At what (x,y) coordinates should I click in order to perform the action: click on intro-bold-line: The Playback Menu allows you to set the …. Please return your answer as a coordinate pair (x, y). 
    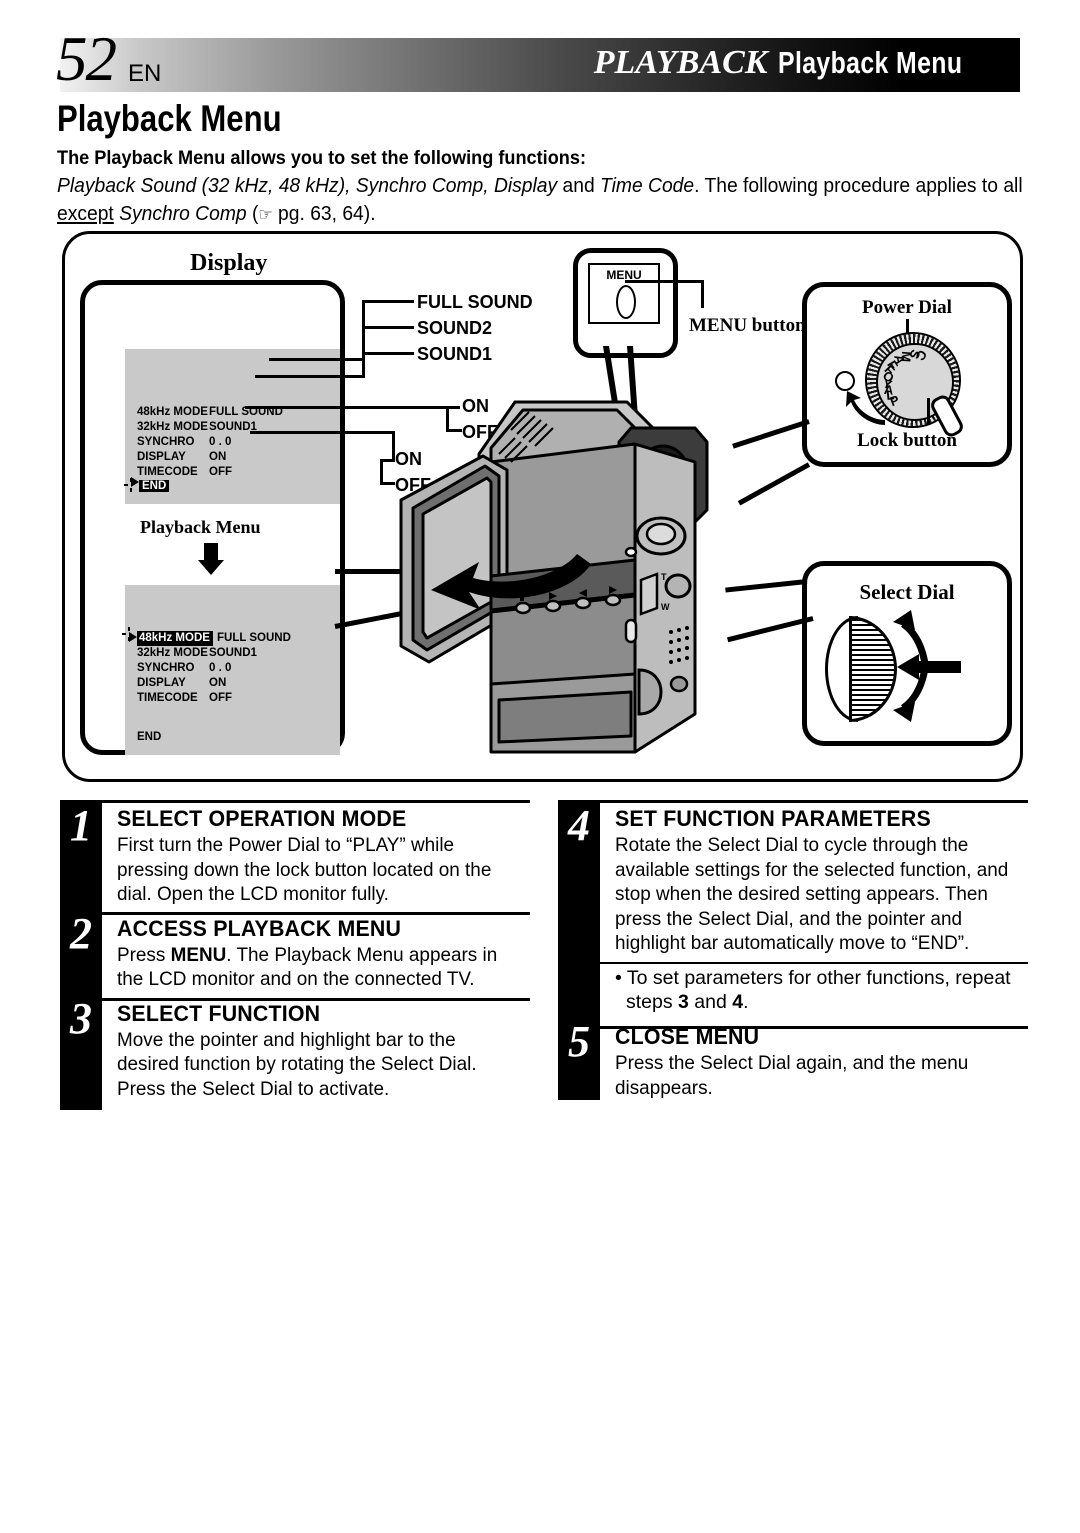
    Looking at the image, I should click on (321, 158).